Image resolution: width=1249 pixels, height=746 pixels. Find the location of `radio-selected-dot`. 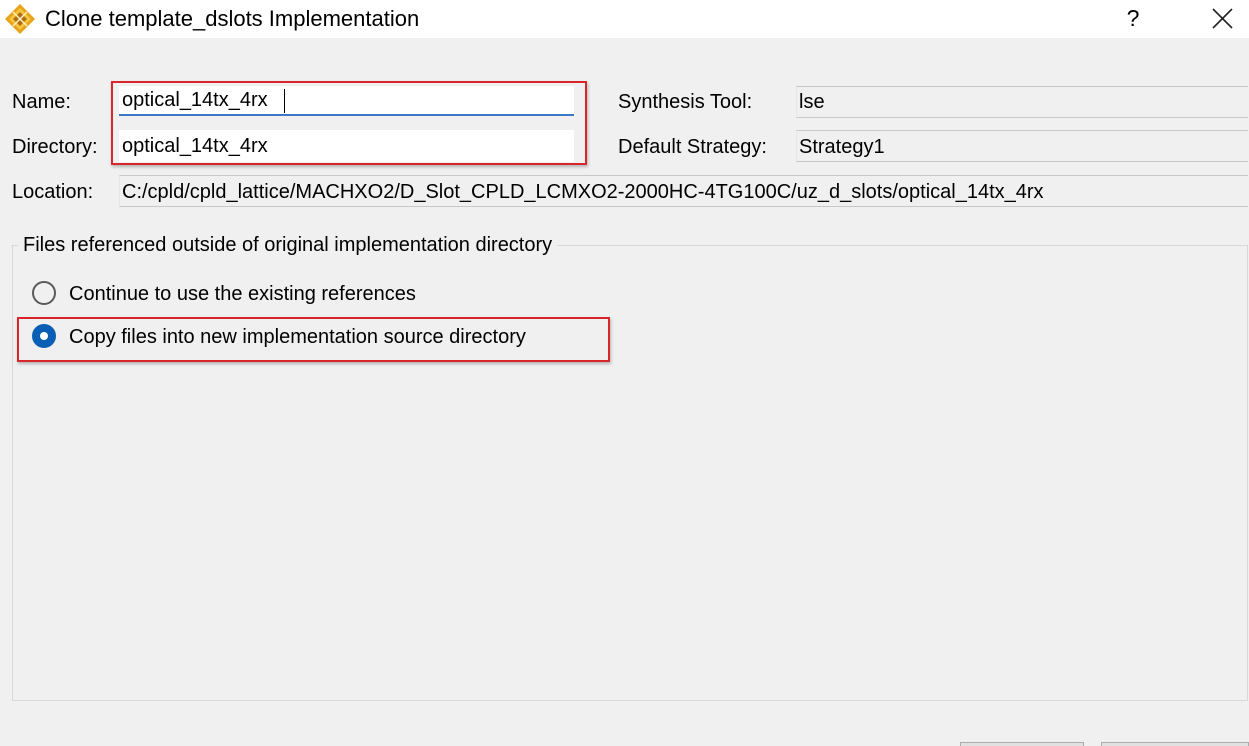

radio-selected-dot is located at coordinates (44, 336).